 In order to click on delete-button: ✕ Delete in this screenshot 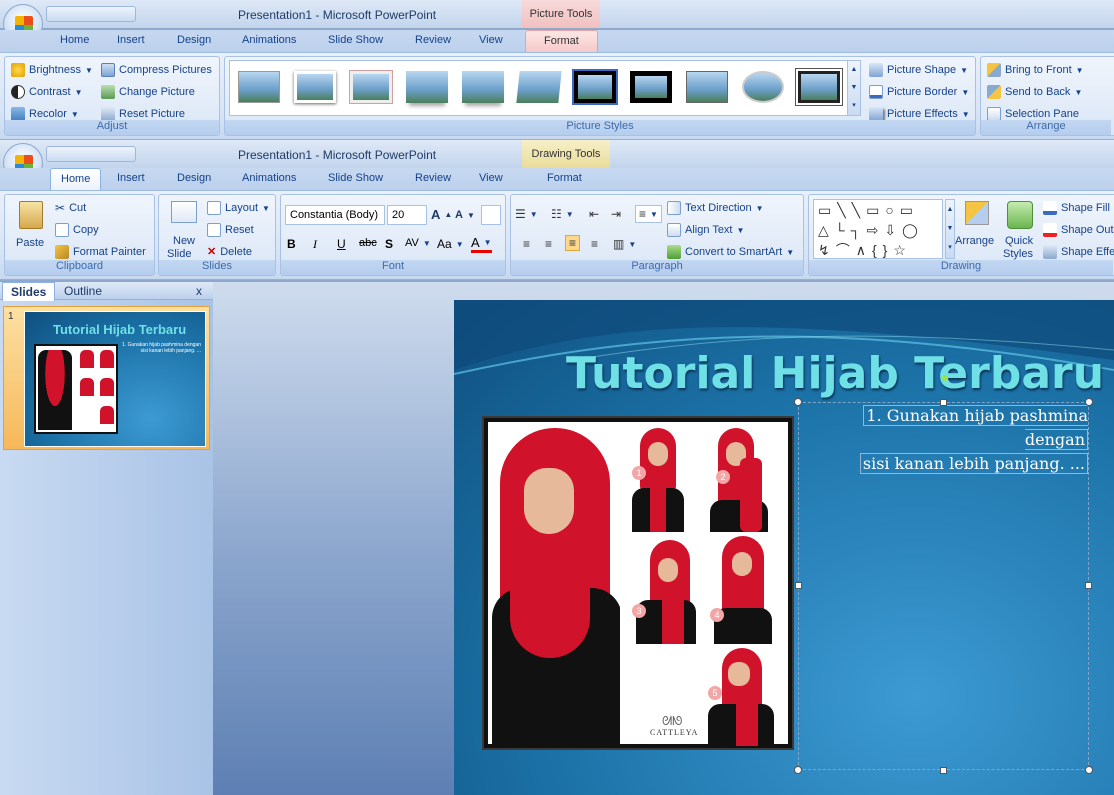, I will do `click(229, 252)`.